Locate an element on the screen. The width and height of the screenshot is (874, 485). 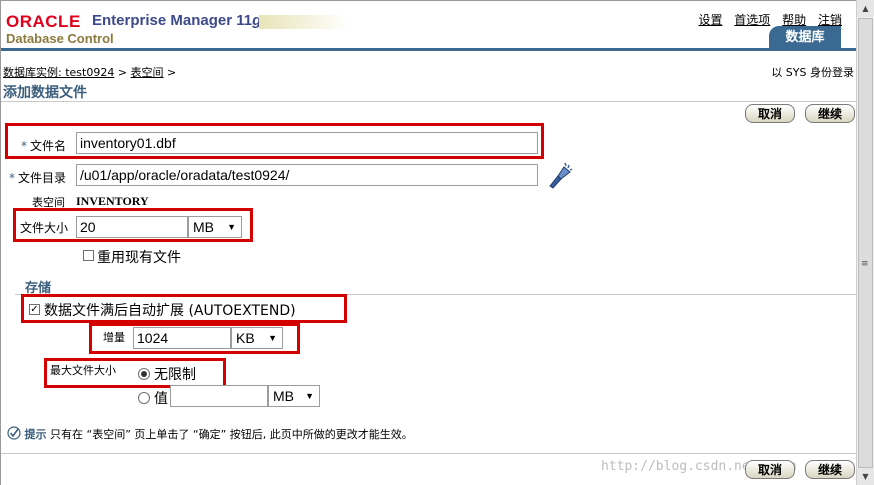
value-radio is located at coordinates (144, 398).